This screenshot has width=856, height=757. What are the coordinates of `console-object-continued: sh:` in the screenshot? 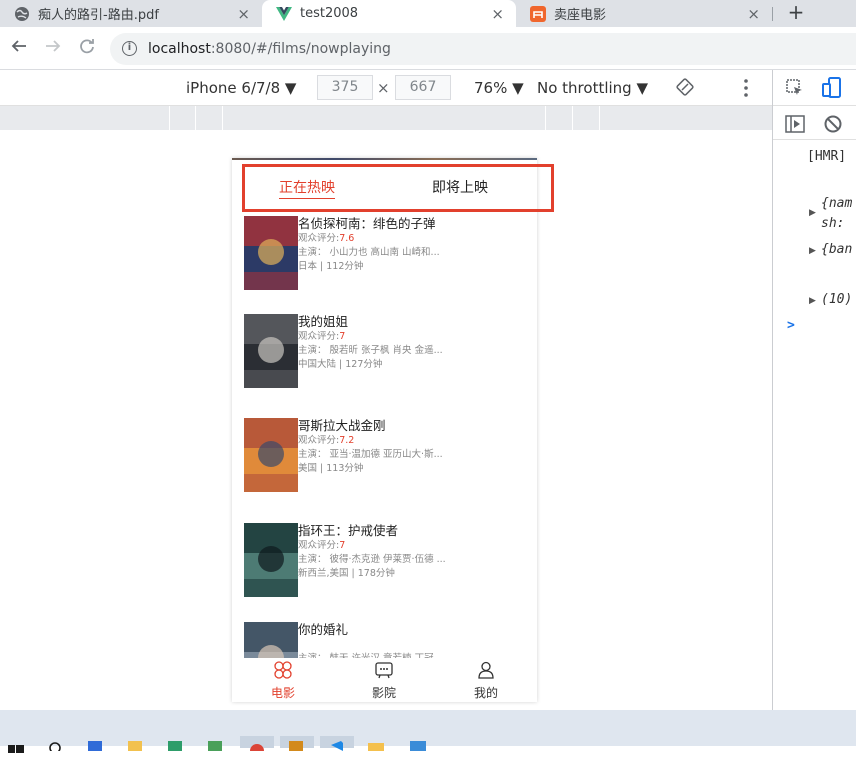 It's located at (833, 223).